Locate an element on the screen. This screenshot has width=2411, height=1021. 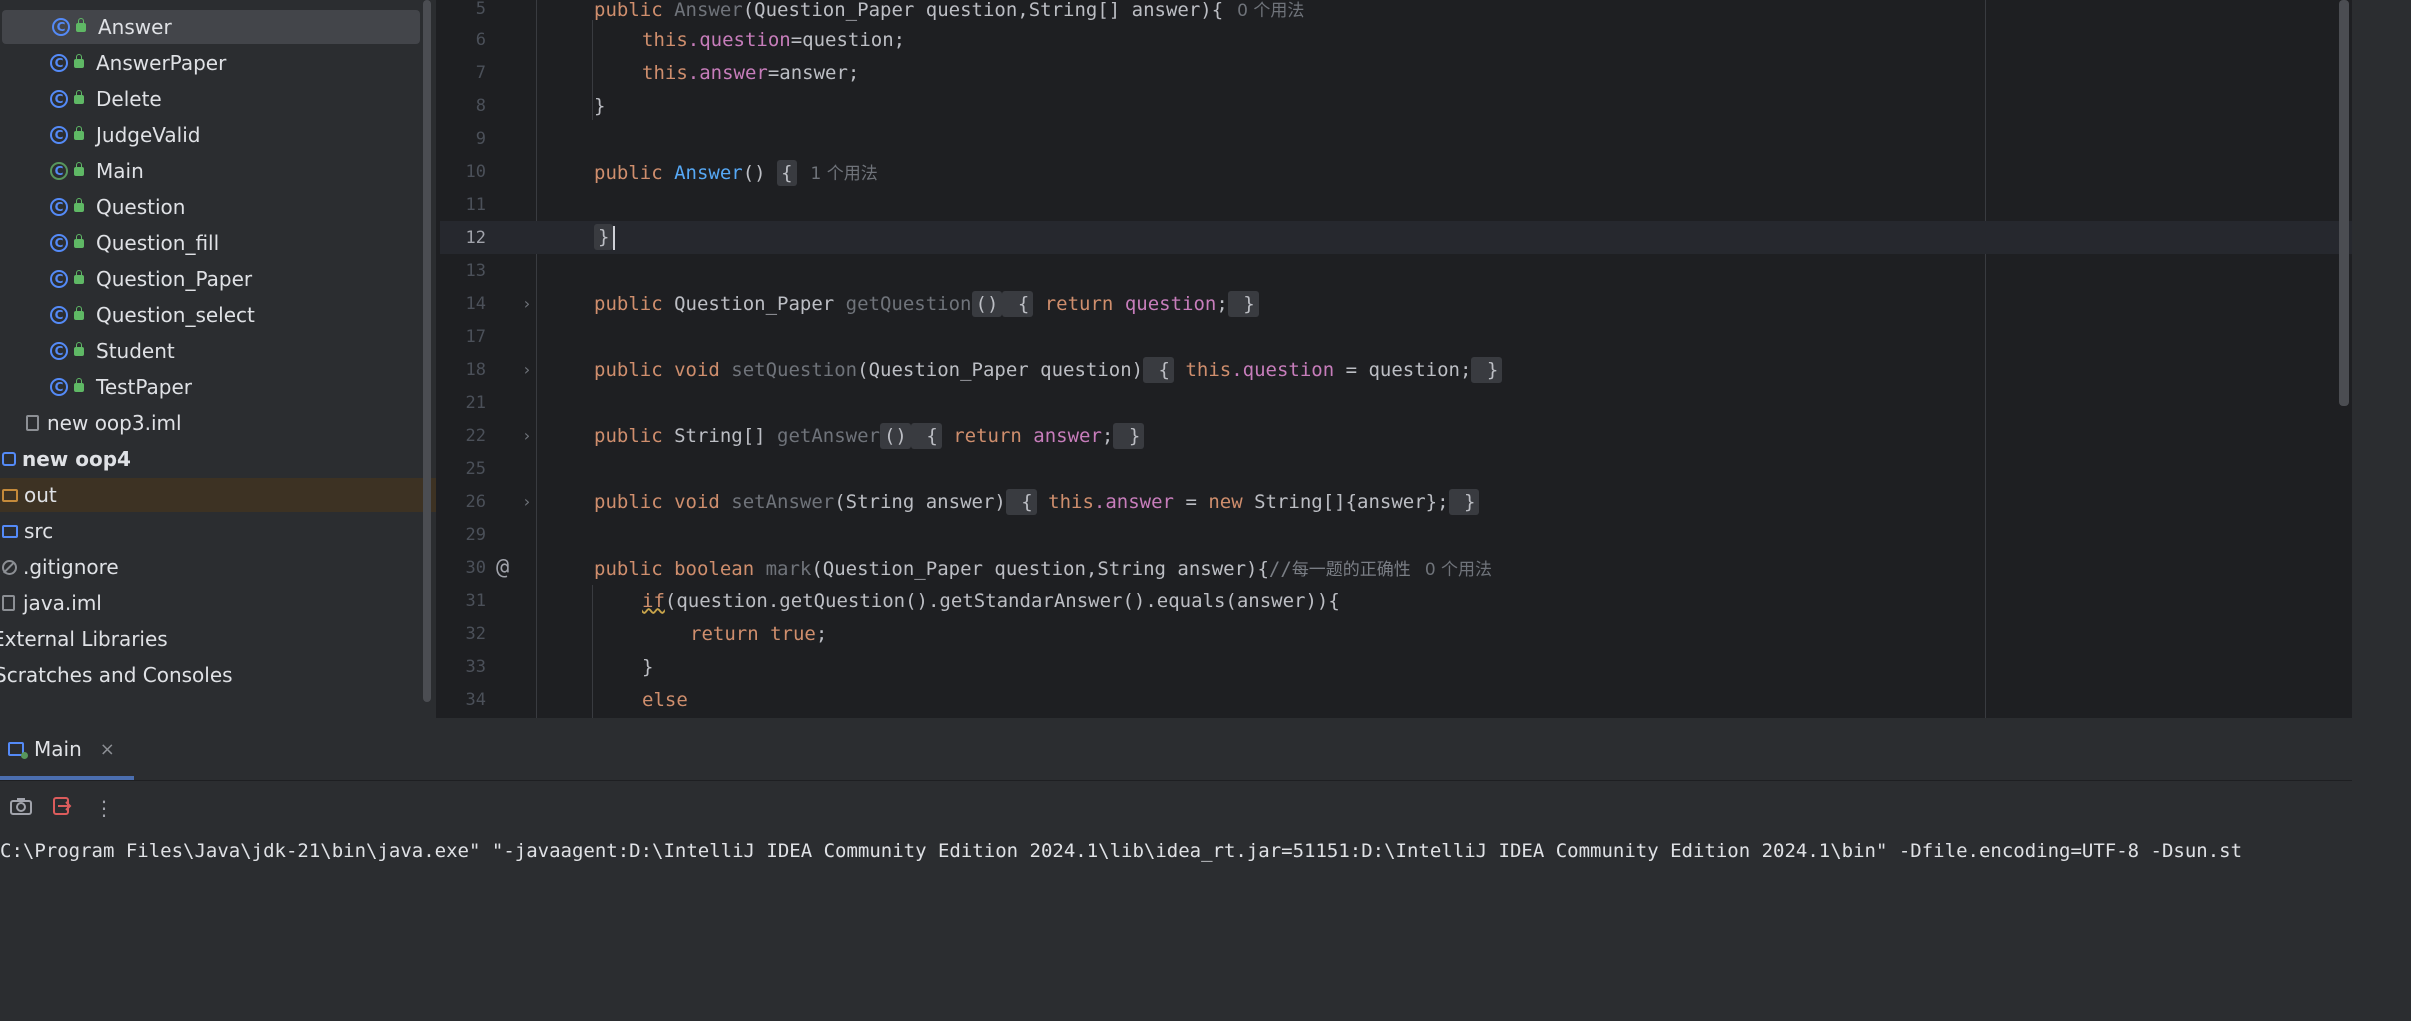
code-line-11: 11 is located at coordinates (1396, 204).